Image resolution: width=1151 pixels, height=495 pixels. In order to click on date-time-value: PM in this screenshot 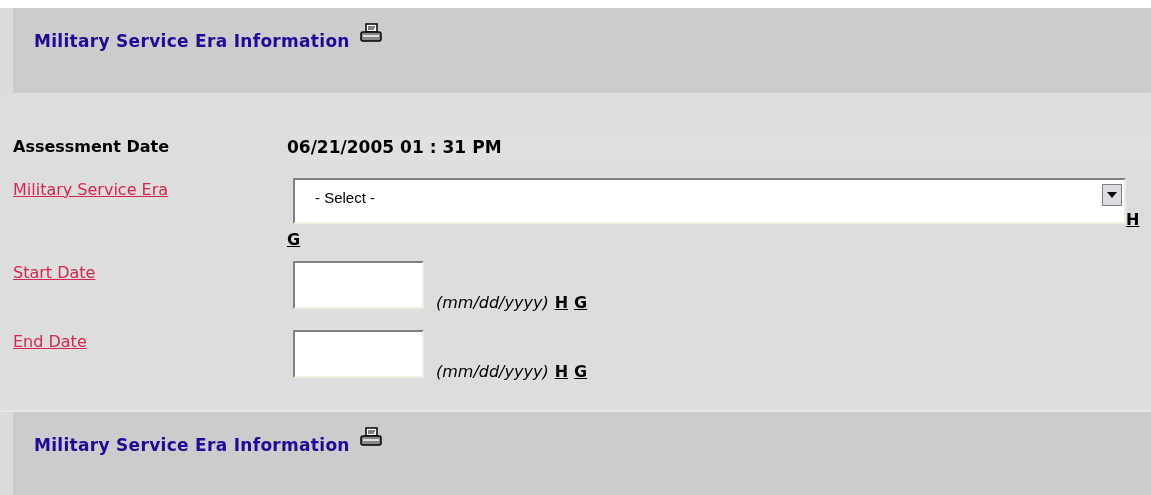, I will do `click(487, 147)`.